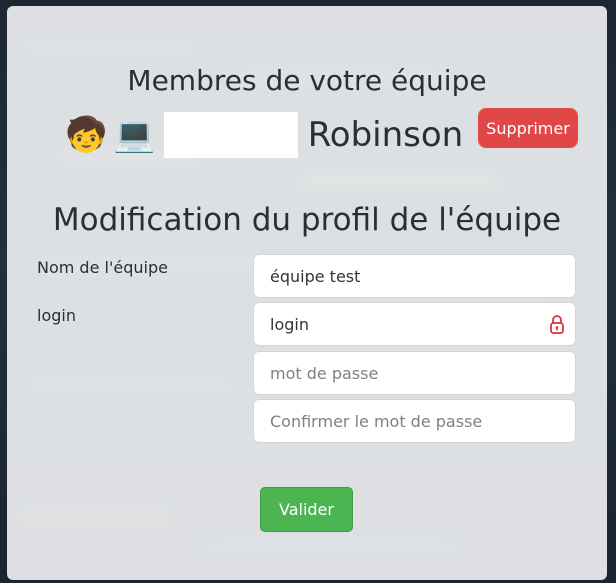 The height and width of the screenshot is (583, 616). I want to click on team-name-label: Nom de l'équipe, so click(102, 267).